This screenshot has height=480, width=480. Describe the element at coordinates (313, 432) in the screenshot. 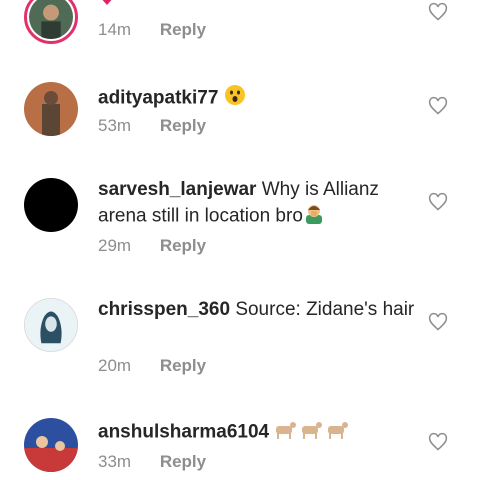

I see `goat-emoji-icon` at that location.